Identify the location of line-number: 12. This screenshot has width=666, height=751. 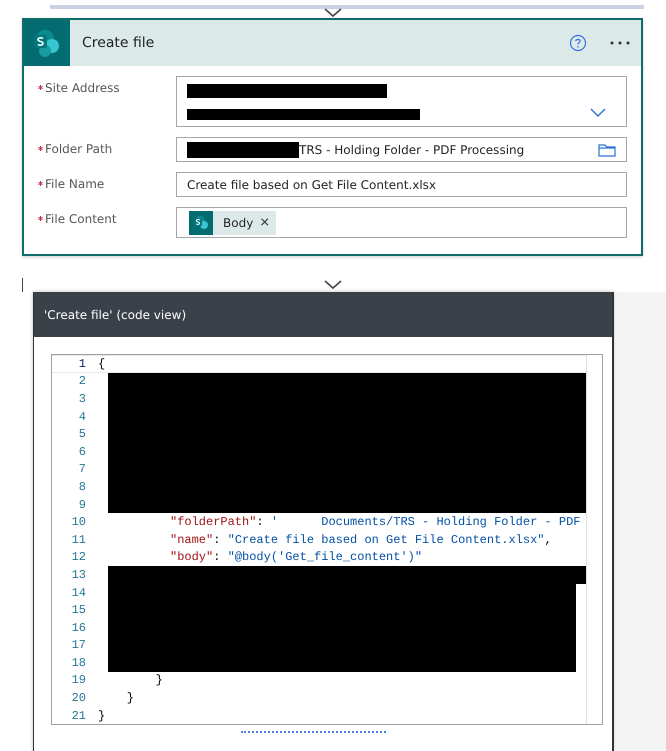
(78, 557).